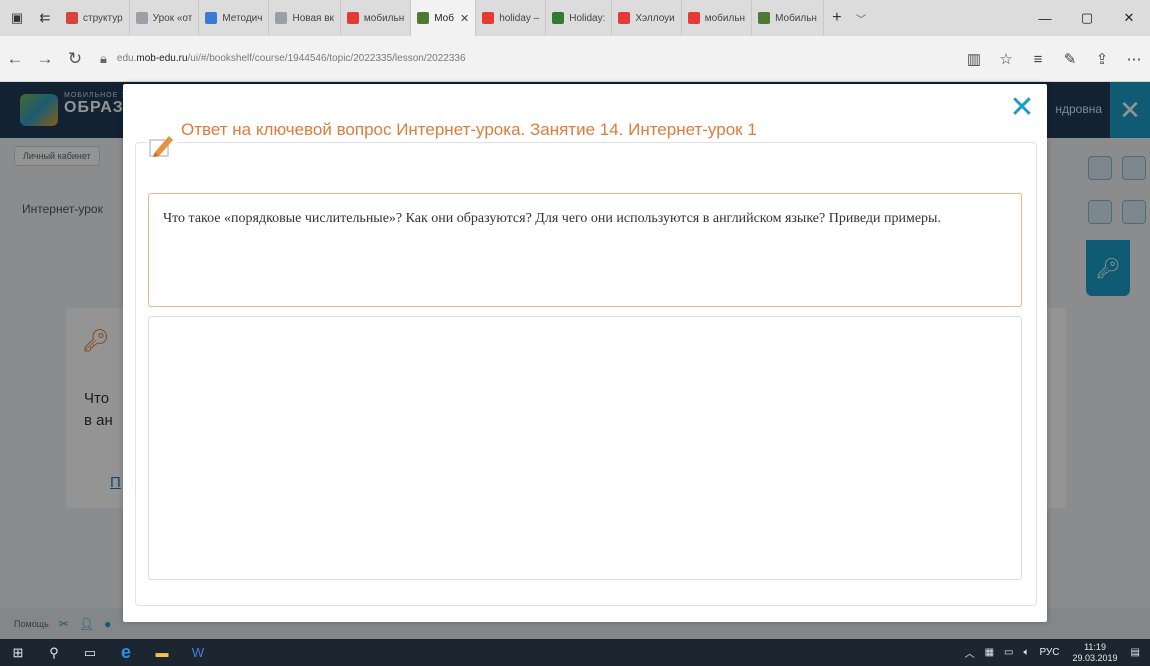 This screenshot has height=666, width=1150. Describe the element at coordinates (861, 18) in the screenshot. I see `tab-preview-chevron-icon: ﹀` at that location.